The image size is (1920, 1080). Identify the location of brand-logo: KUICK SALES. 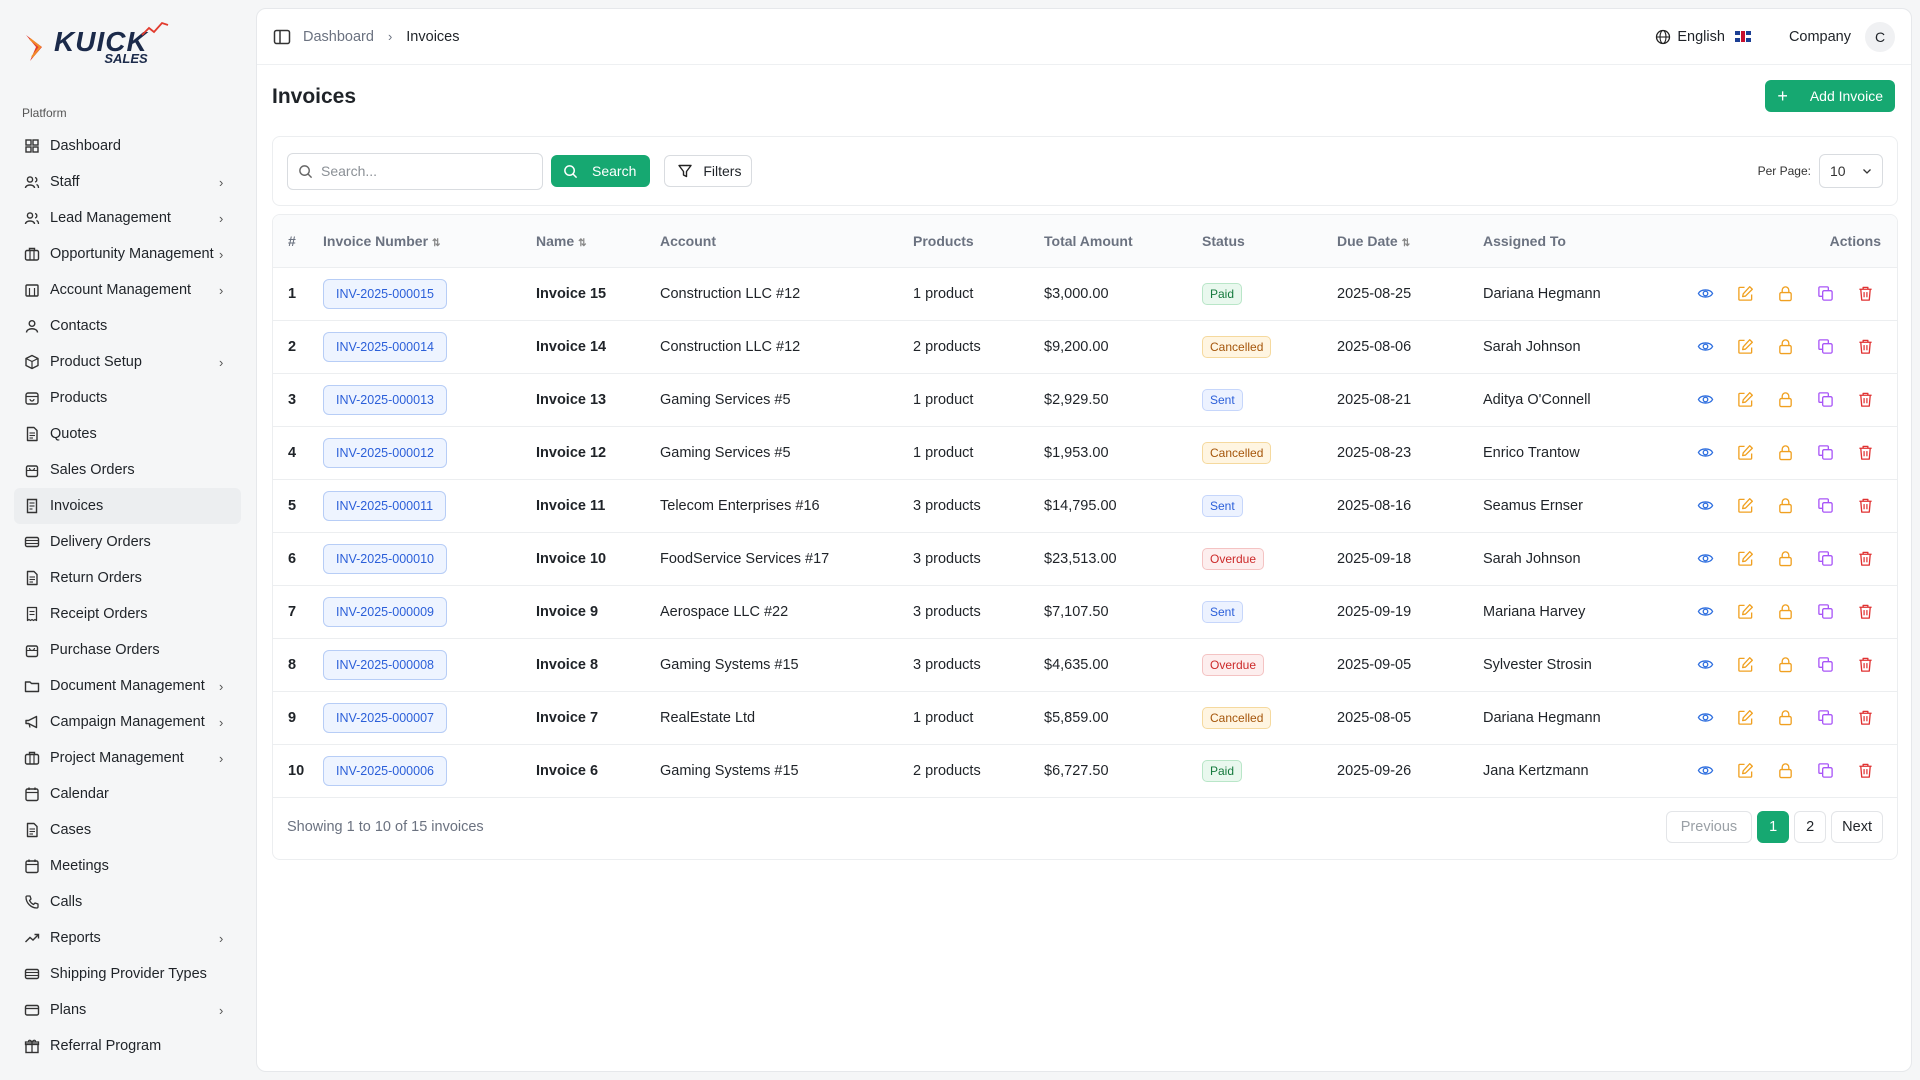
(127, 47).